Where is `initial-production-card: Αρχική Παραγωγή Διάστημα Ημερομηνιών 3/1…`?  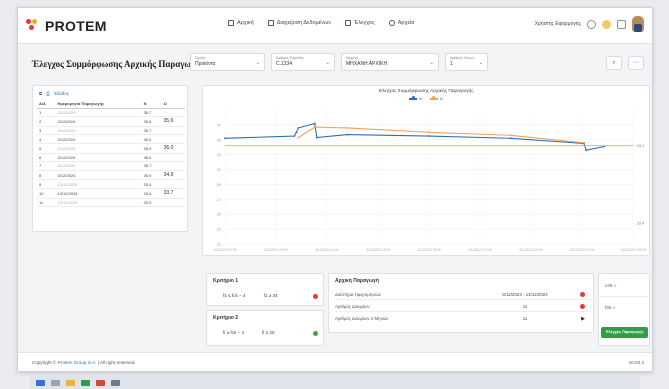 initial-production-card: Αρχική Παραγωγή Διάστημα Ημερομηνιών 3/1… is located at coordinates (461, 303).